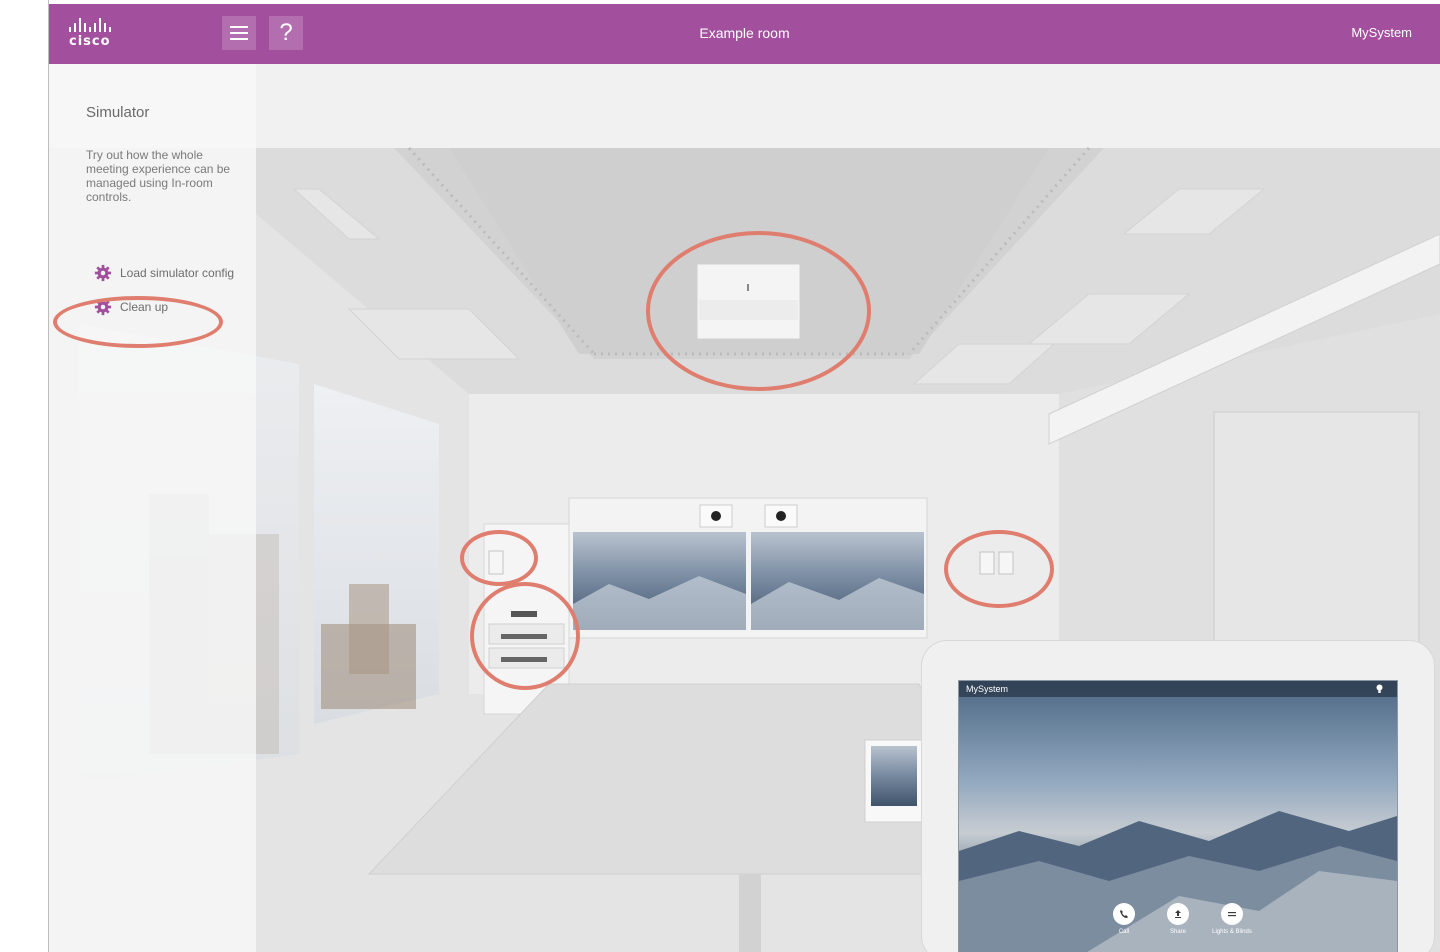  I want to click on top-bar: cisco ? Example room MySystem, so click(744, 34).